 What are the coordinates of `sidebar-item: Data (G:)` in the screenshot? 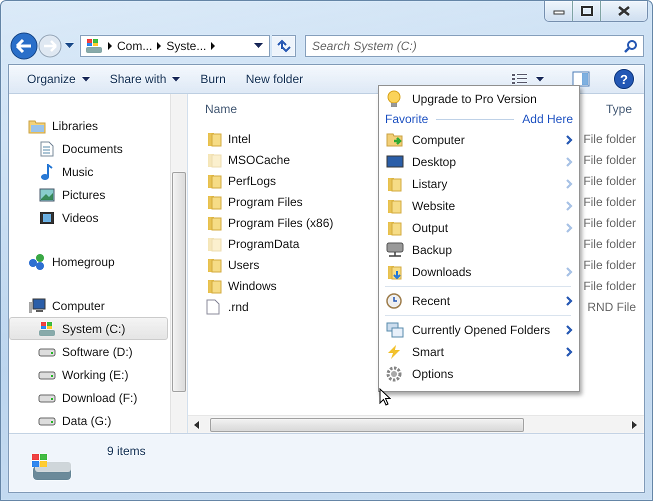 It's located at (88, 420).